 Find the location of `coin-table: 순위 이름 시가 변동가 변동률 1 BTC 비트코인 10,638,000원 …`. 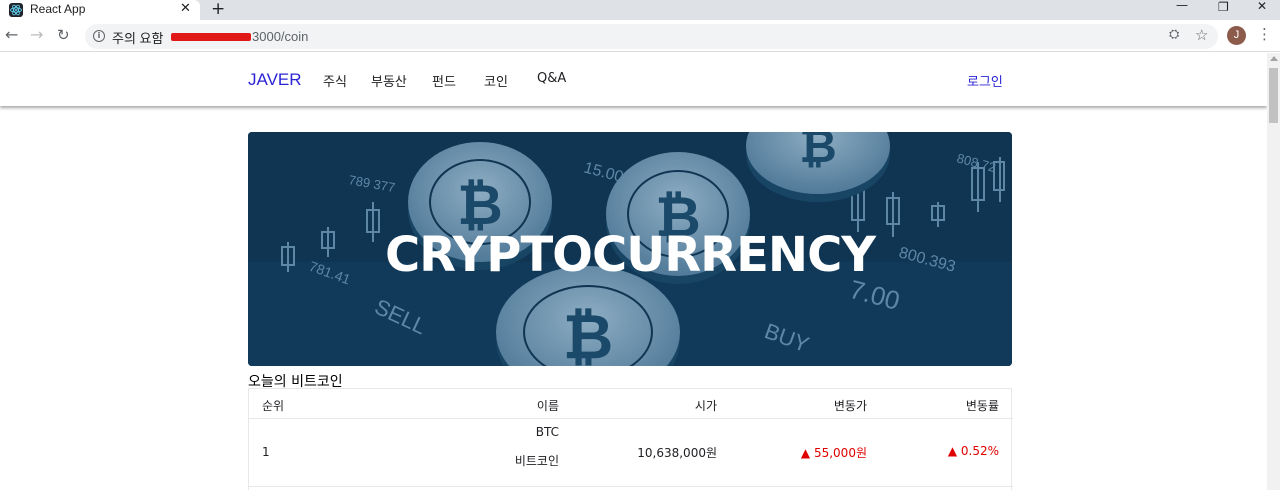

coin-table: 순위 이름 시가 변동가 변동률 1 BTC 비트코인 10,638,000원 … is located at coordinates (630, 439).